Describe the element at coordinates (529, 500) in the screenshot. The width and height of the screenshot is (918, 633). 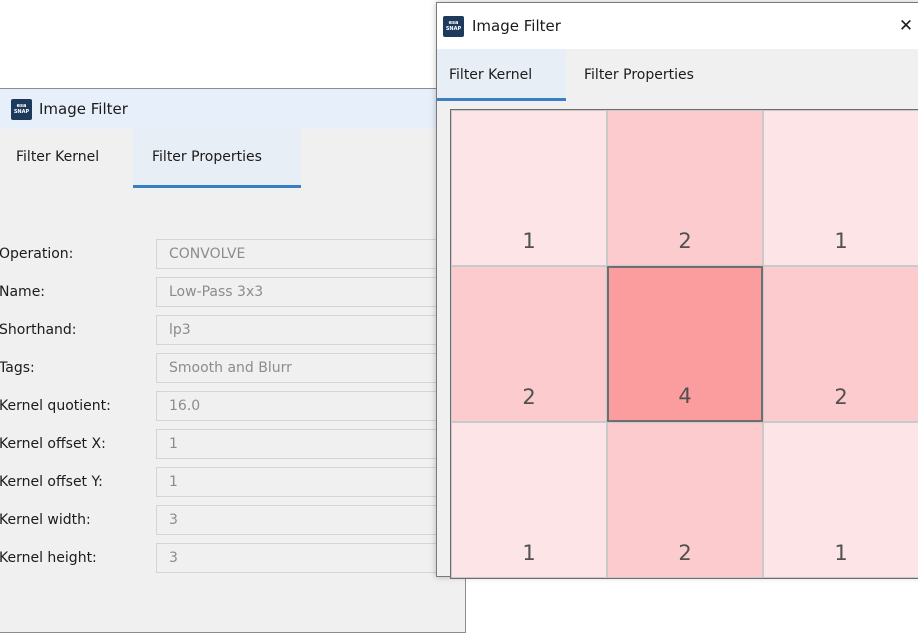
I see `kernel-cell-r3-c1: 1` at that location.